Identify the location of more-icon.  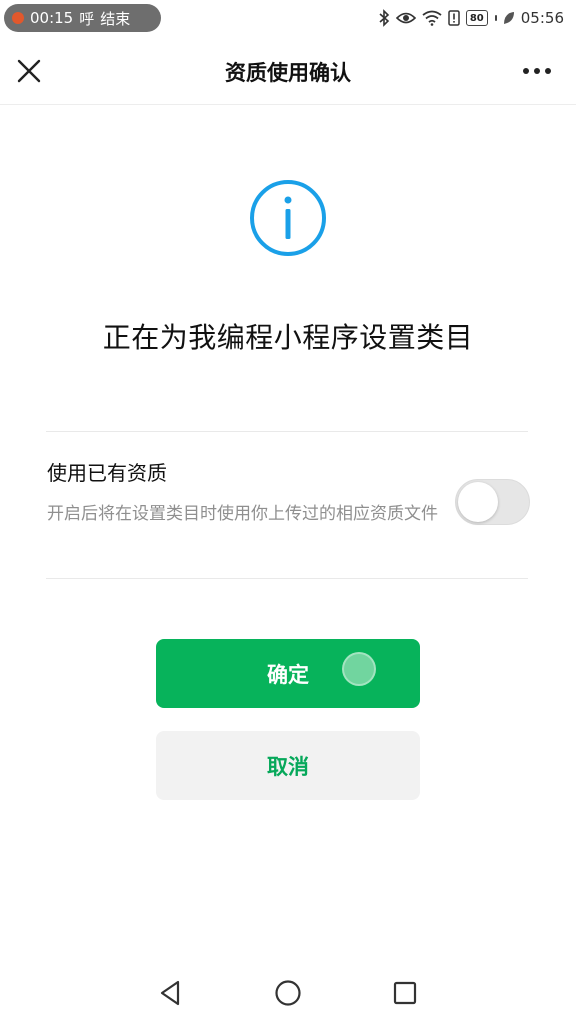
(537, 71).